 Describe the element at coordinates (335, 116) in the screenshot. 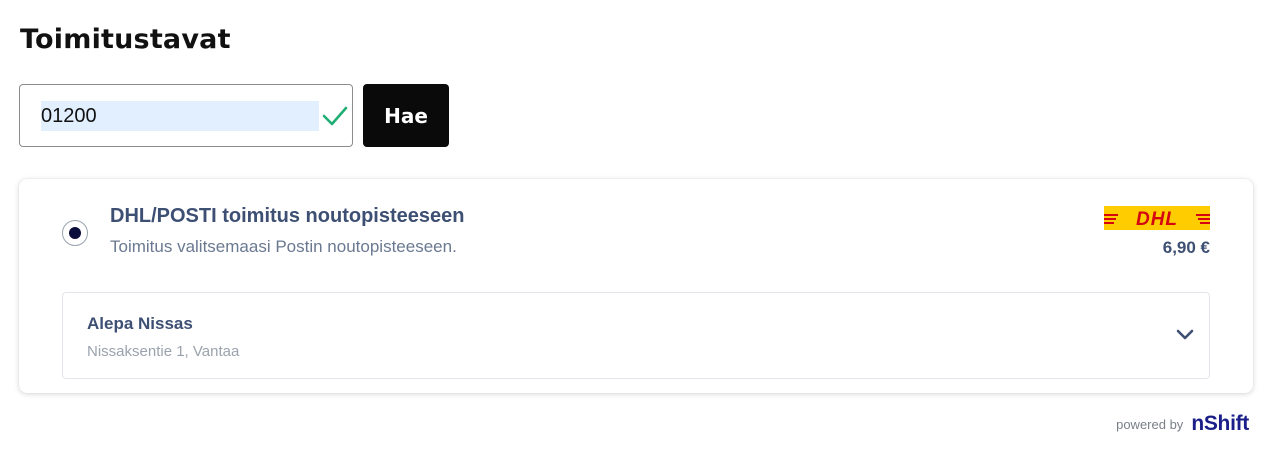

I see `check-icon` at that location.